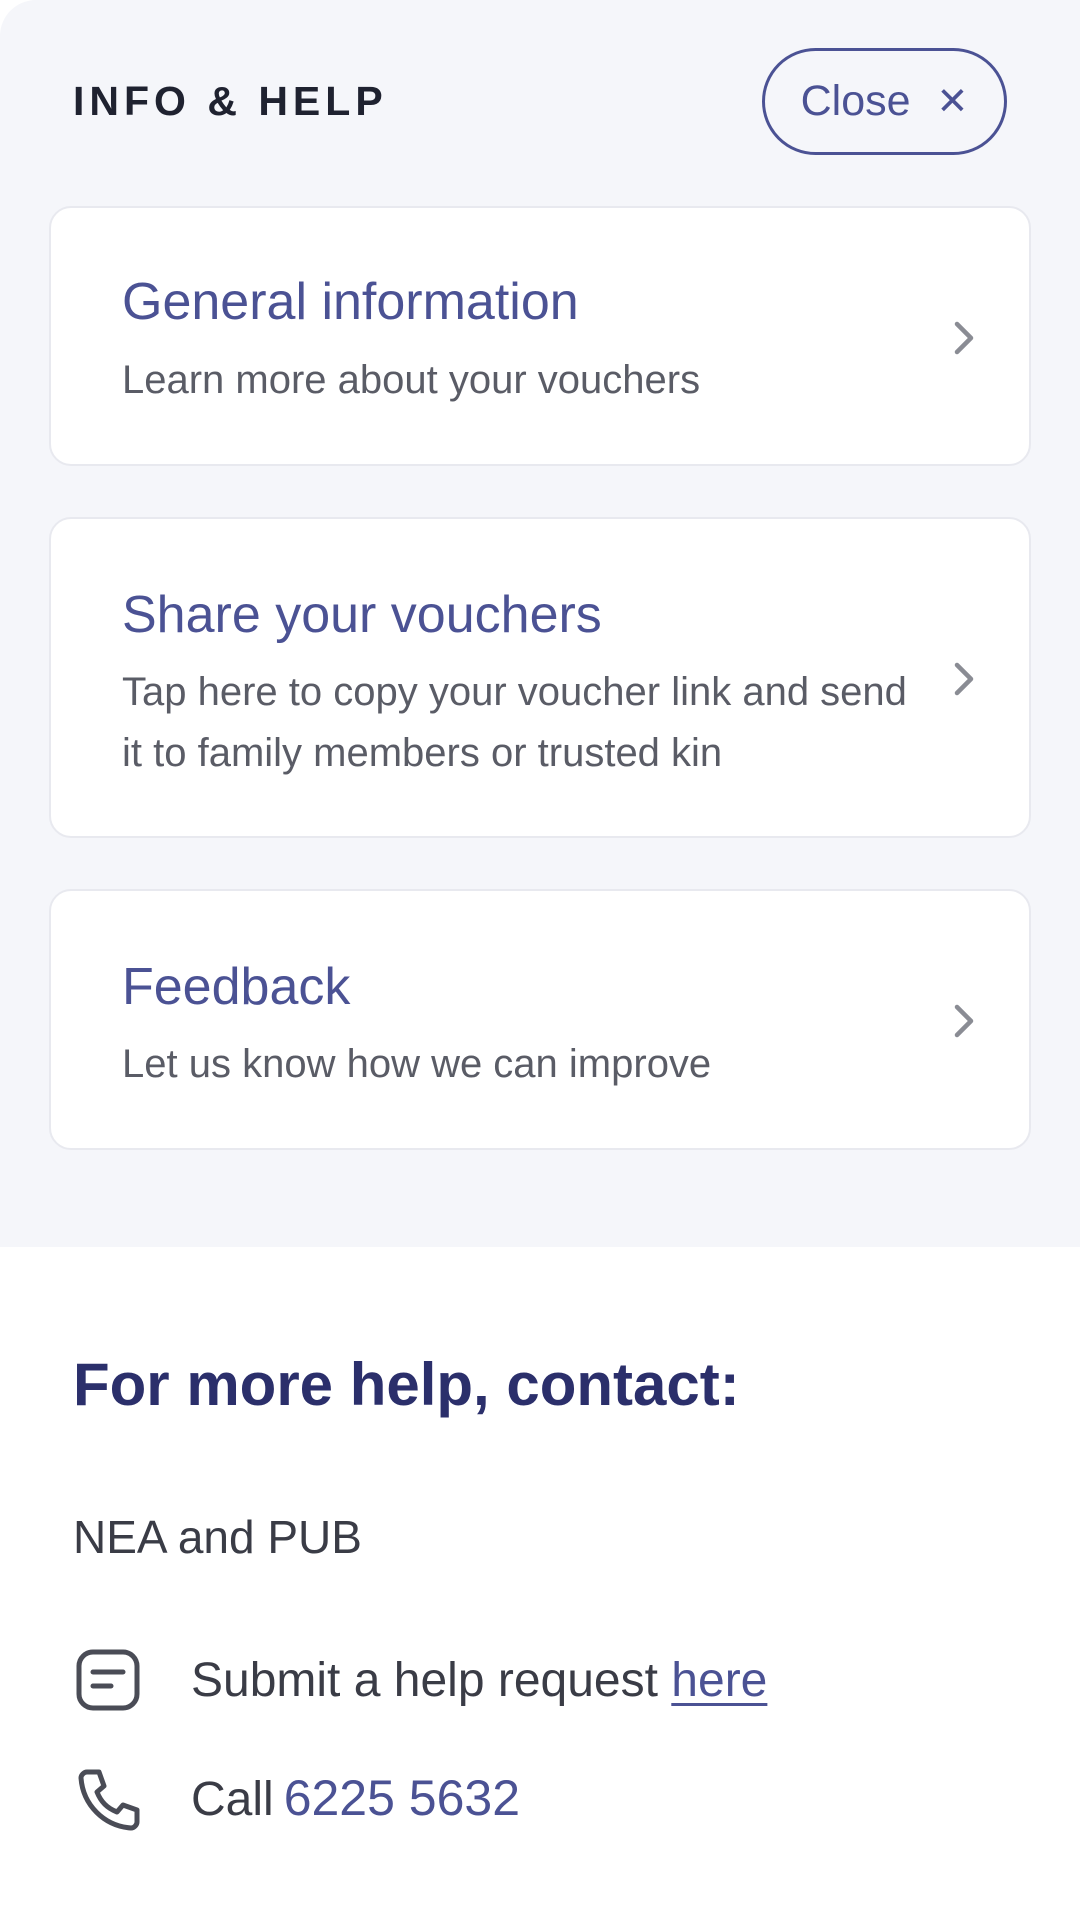 The image size is (1080, 1932). Describe the element at coordinates (952, 101) in the screenshot. I see `close-icon: ✕` at that location.